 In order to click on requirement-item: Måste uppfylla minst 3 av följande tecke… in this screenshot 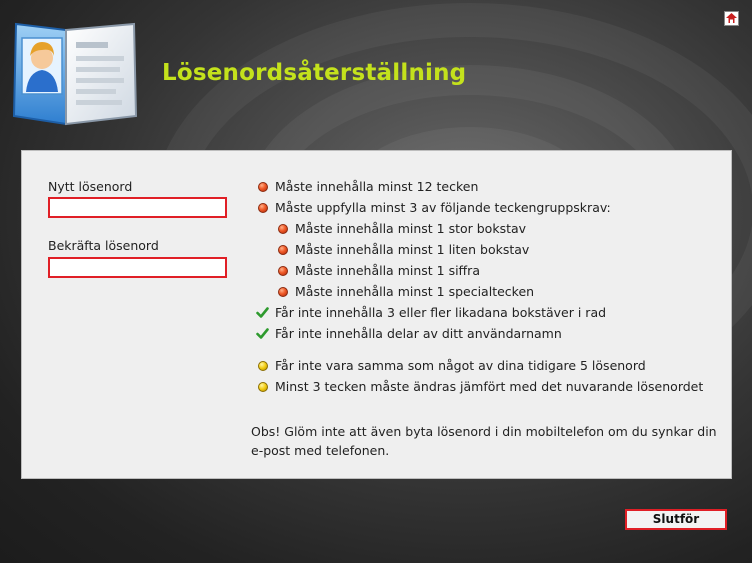, I will do `click(443, 207)`.